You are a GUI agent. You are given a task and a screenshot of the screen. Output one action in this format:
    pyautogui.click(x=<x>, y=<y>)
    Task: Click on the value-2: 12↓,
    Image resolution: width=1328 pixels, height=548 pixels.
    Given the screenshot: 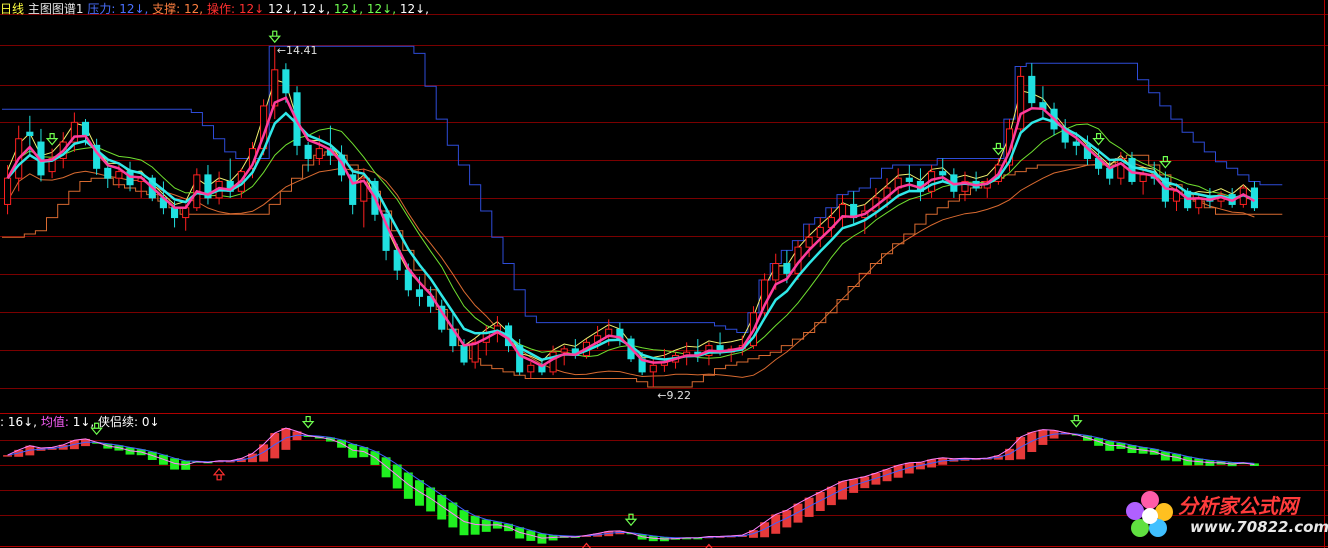 What is the action you would take?
    pyautogui.click(x=315, y=9)
    